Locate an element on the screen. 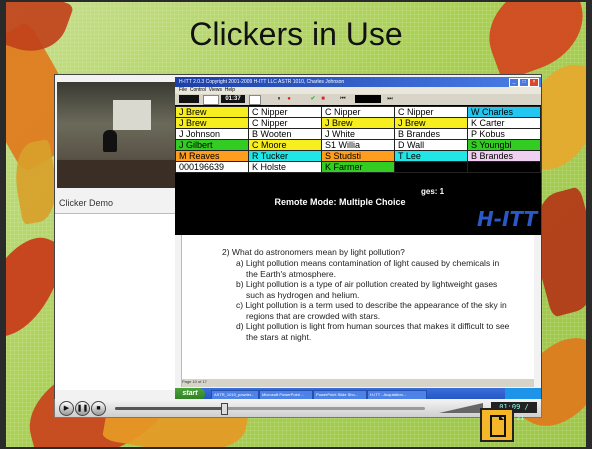 This screenshot has height=449, width=592. app-menubar: File Control Views Help is located at coordinates (358, 90).